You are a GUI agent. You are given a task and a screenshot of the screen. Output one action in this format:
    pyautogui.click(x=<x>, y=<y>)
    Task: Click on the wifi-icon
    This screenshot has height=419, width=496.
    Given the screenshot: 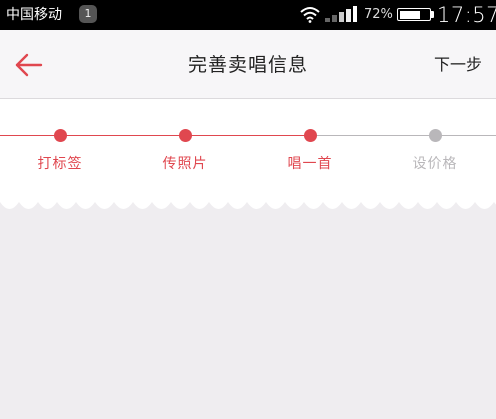 What is the action you would take?
    pyautogui.click(x=310, y=15)
    